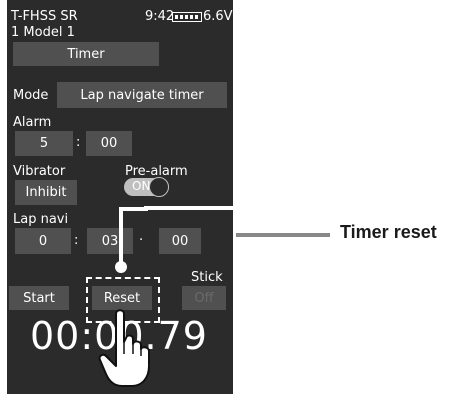 The width and height of the screenshot is (473, 394). Describe the element at coordinates (177, 239) in the screenshot. I see `callout-connector` at that location.